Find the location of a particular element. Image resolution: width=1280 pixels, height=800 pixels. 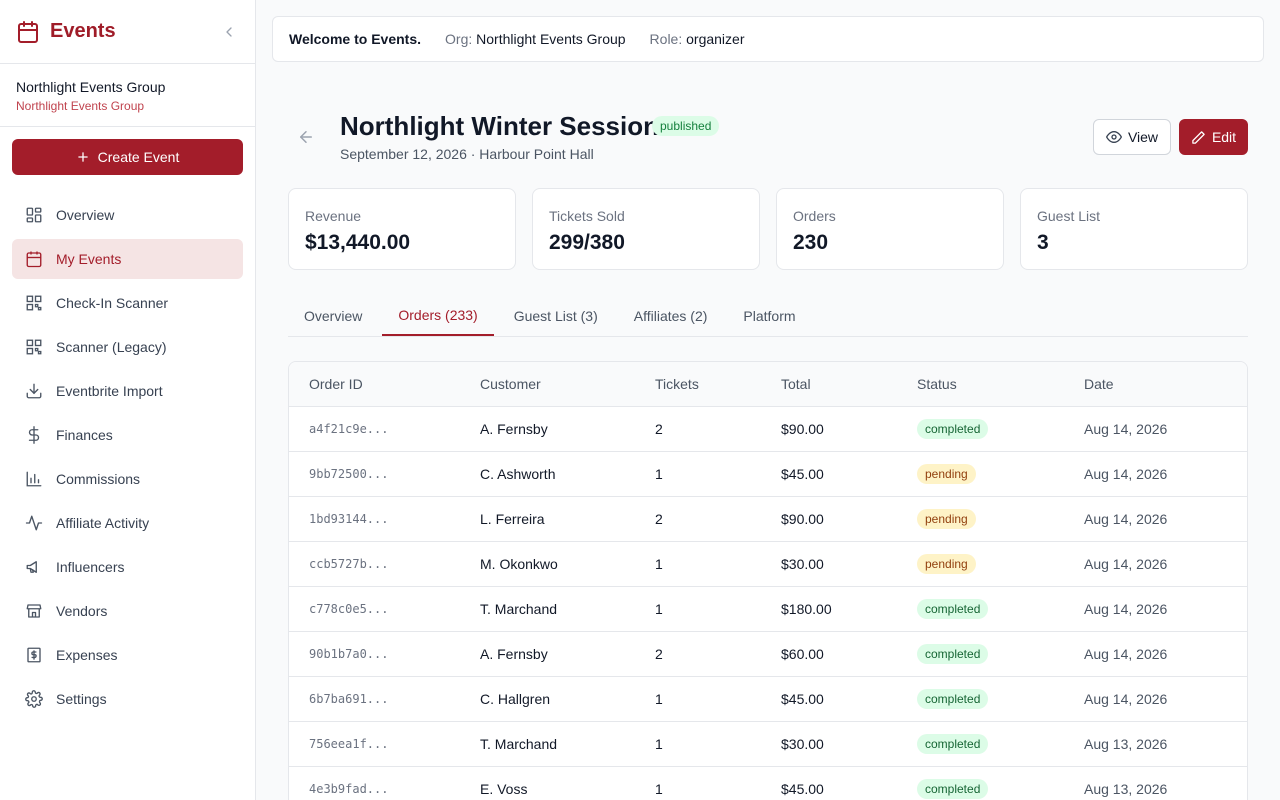

org-label: Org: is located at coordinates (459, 39).